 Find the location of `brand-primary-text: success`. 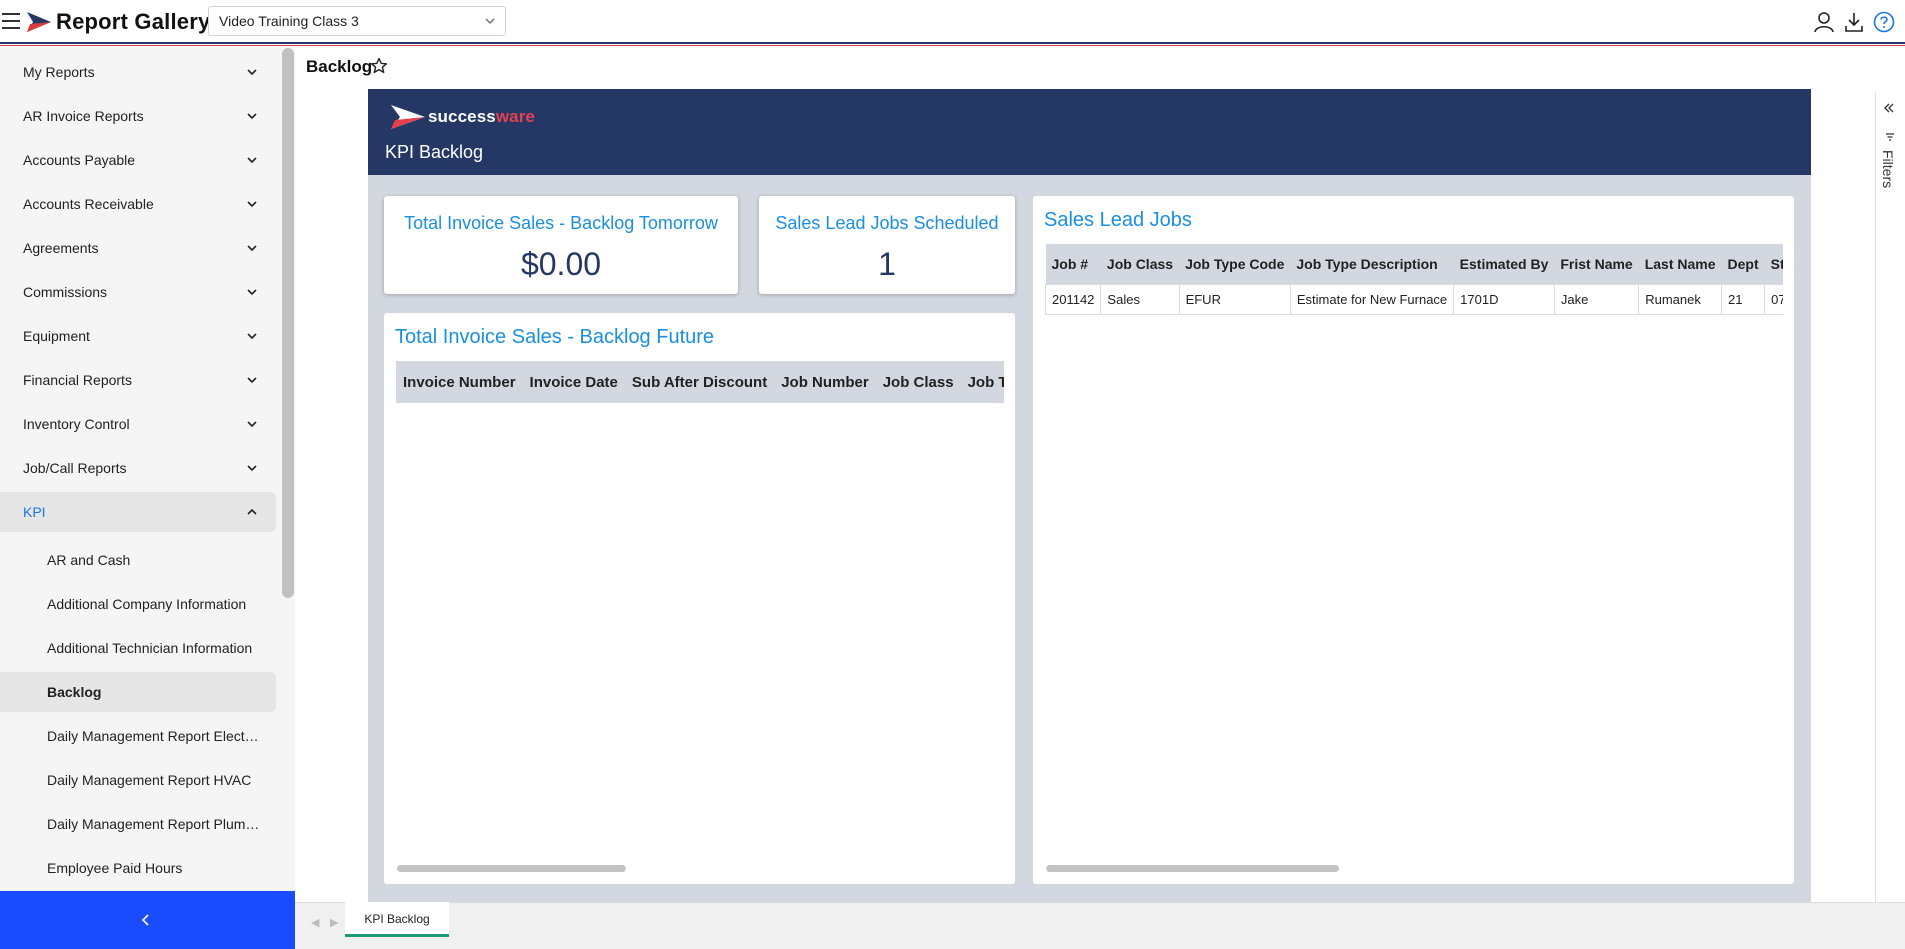

brand-primary-text: success is located at coordinates (462, 116).